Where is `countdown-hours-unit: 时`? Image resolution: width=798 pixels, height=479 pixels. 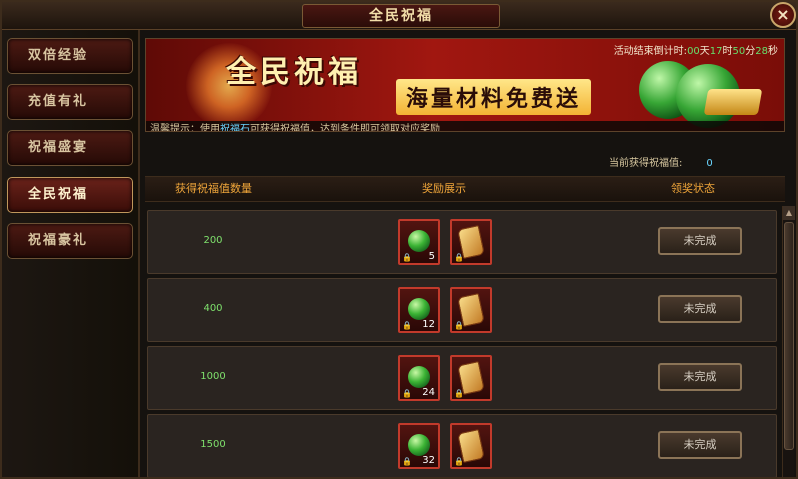 countdown-hours-unit: 时 is located at coordinates (727, 51).